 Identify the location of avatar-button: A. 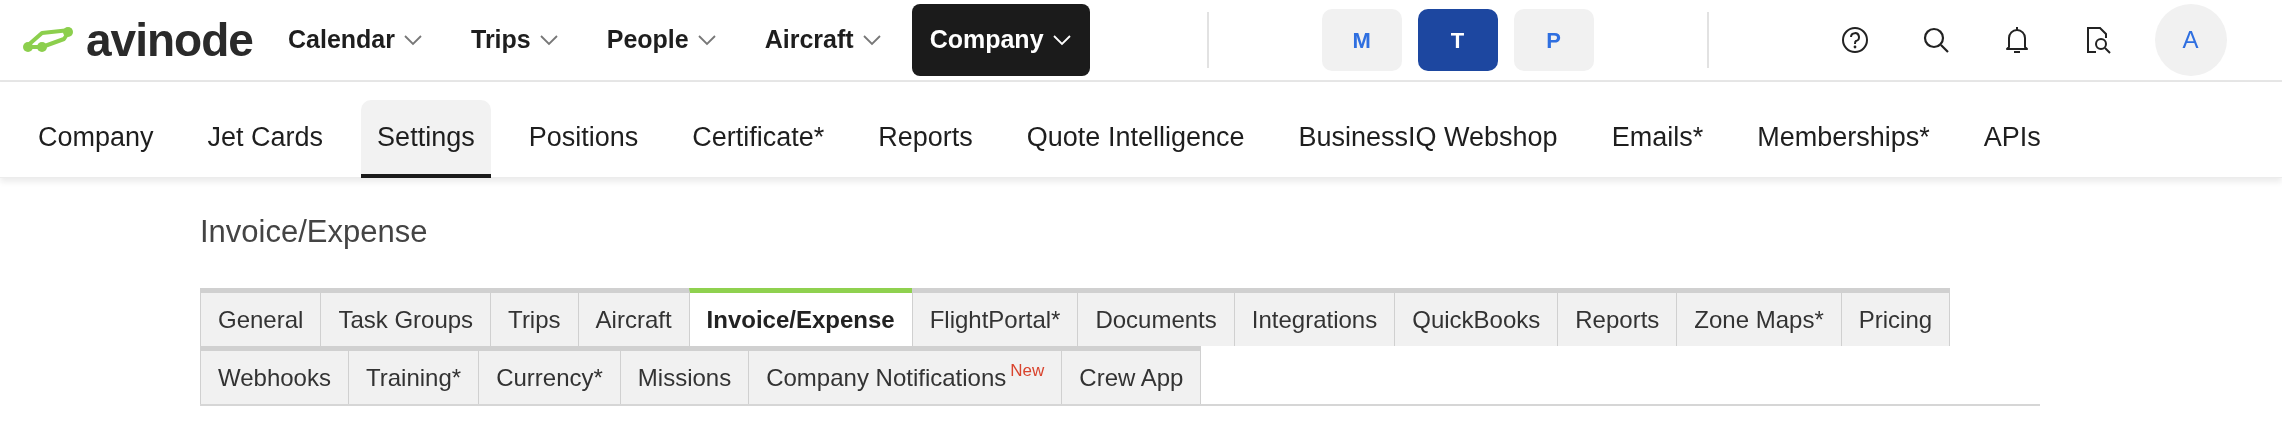
(2190, 40).